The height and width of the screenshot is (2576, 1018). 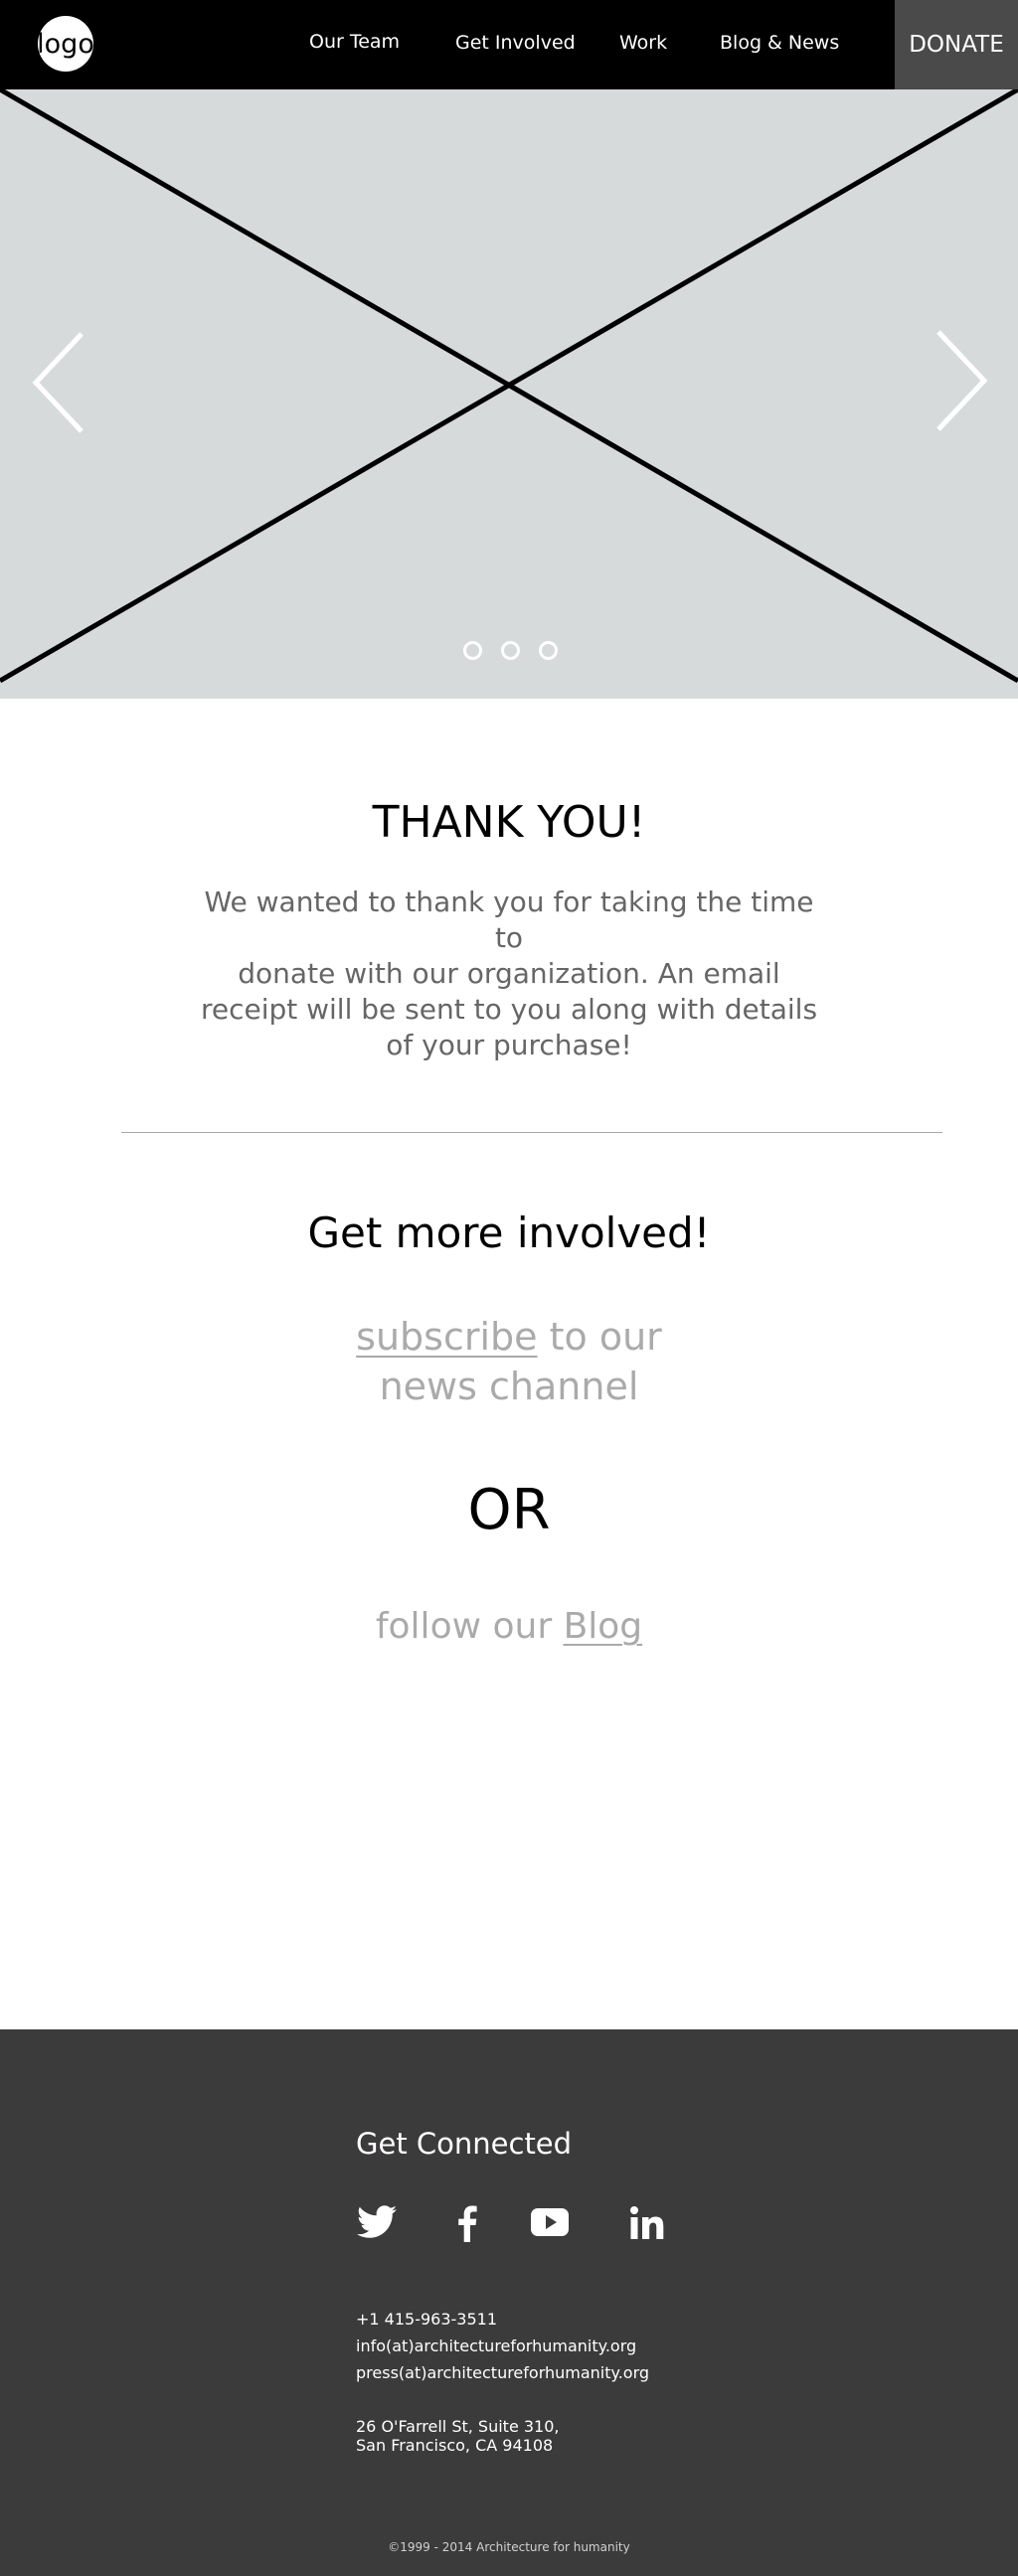 I want to click on address-line: 26 O'Farrell St, Suite 310,, so click(x=458, y=2426).